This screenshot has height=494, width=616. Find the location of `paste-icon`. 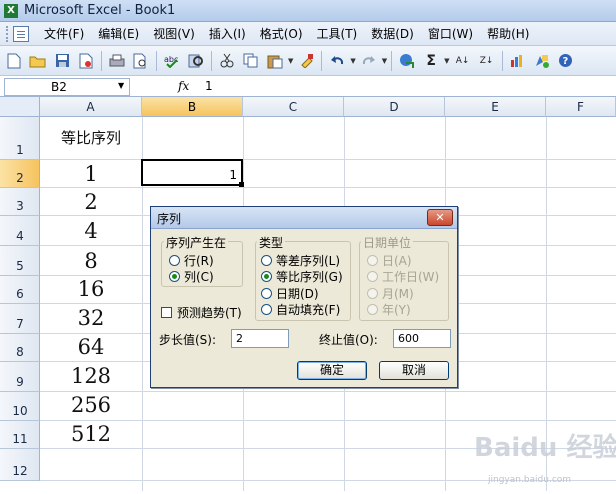

paste-icon is located at coordinates (275, 61).